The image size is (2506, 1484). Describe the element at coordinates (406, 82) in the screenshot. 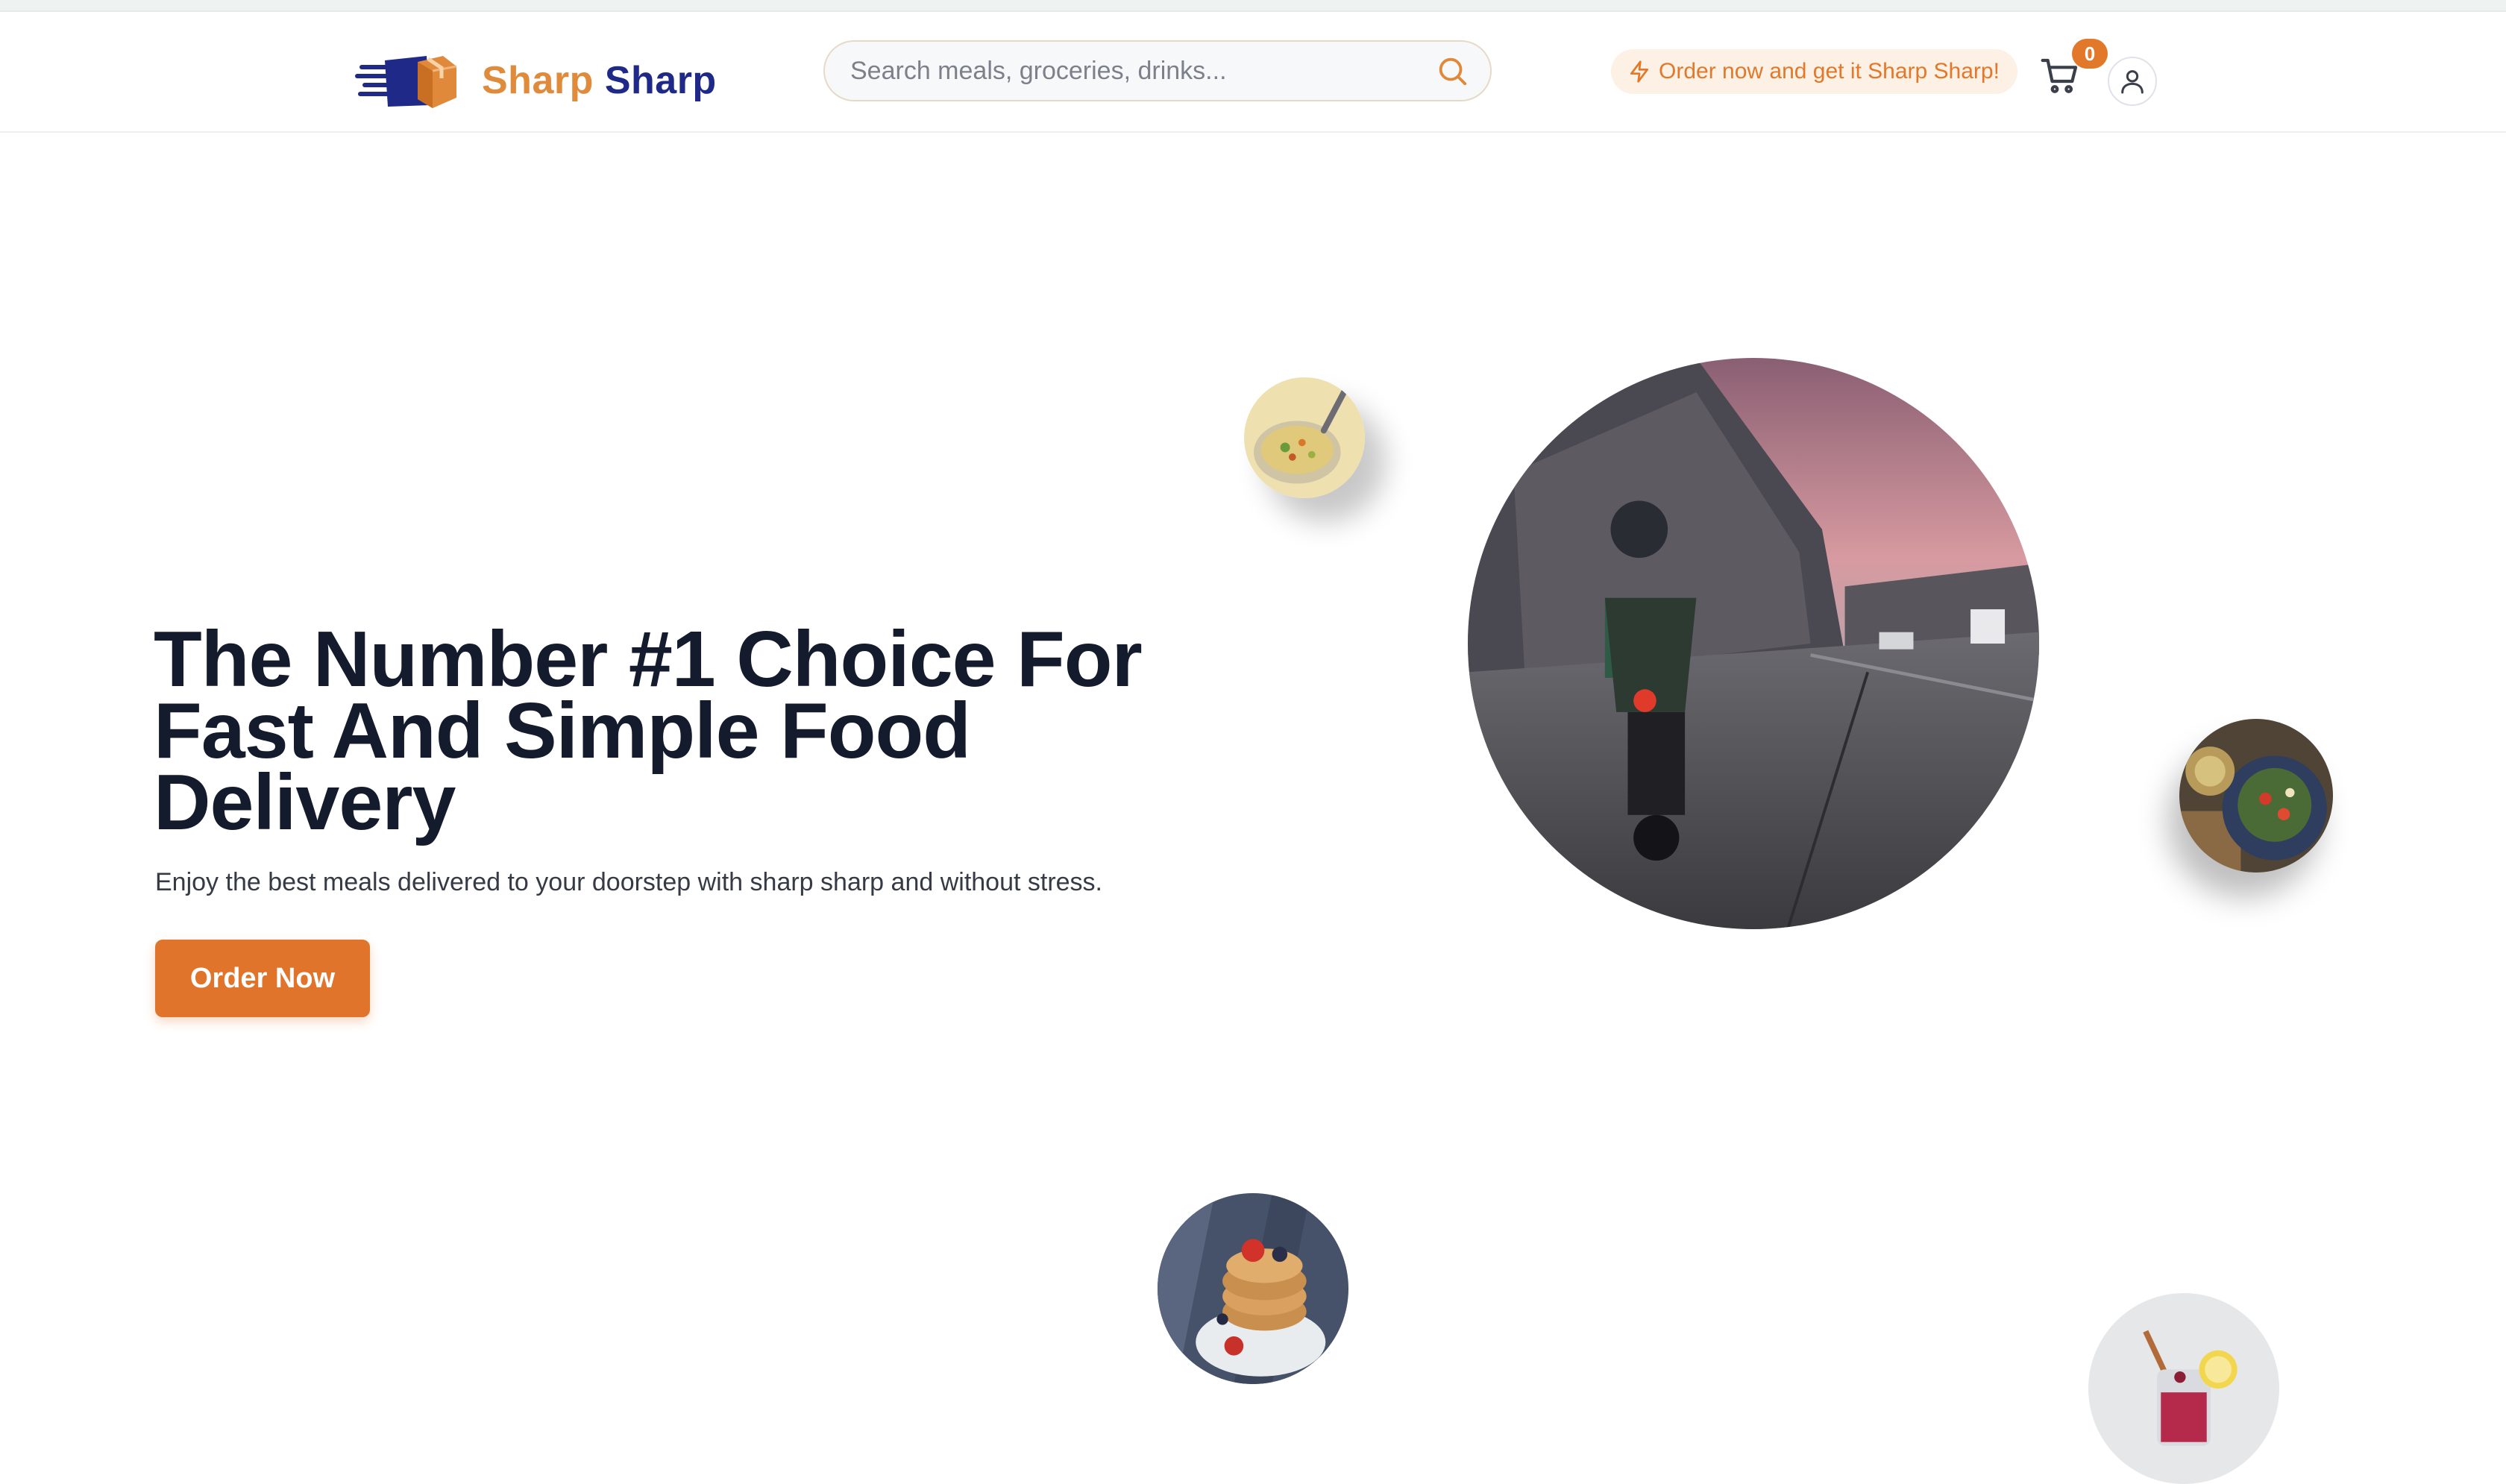

I see `logo-icon` at that location.